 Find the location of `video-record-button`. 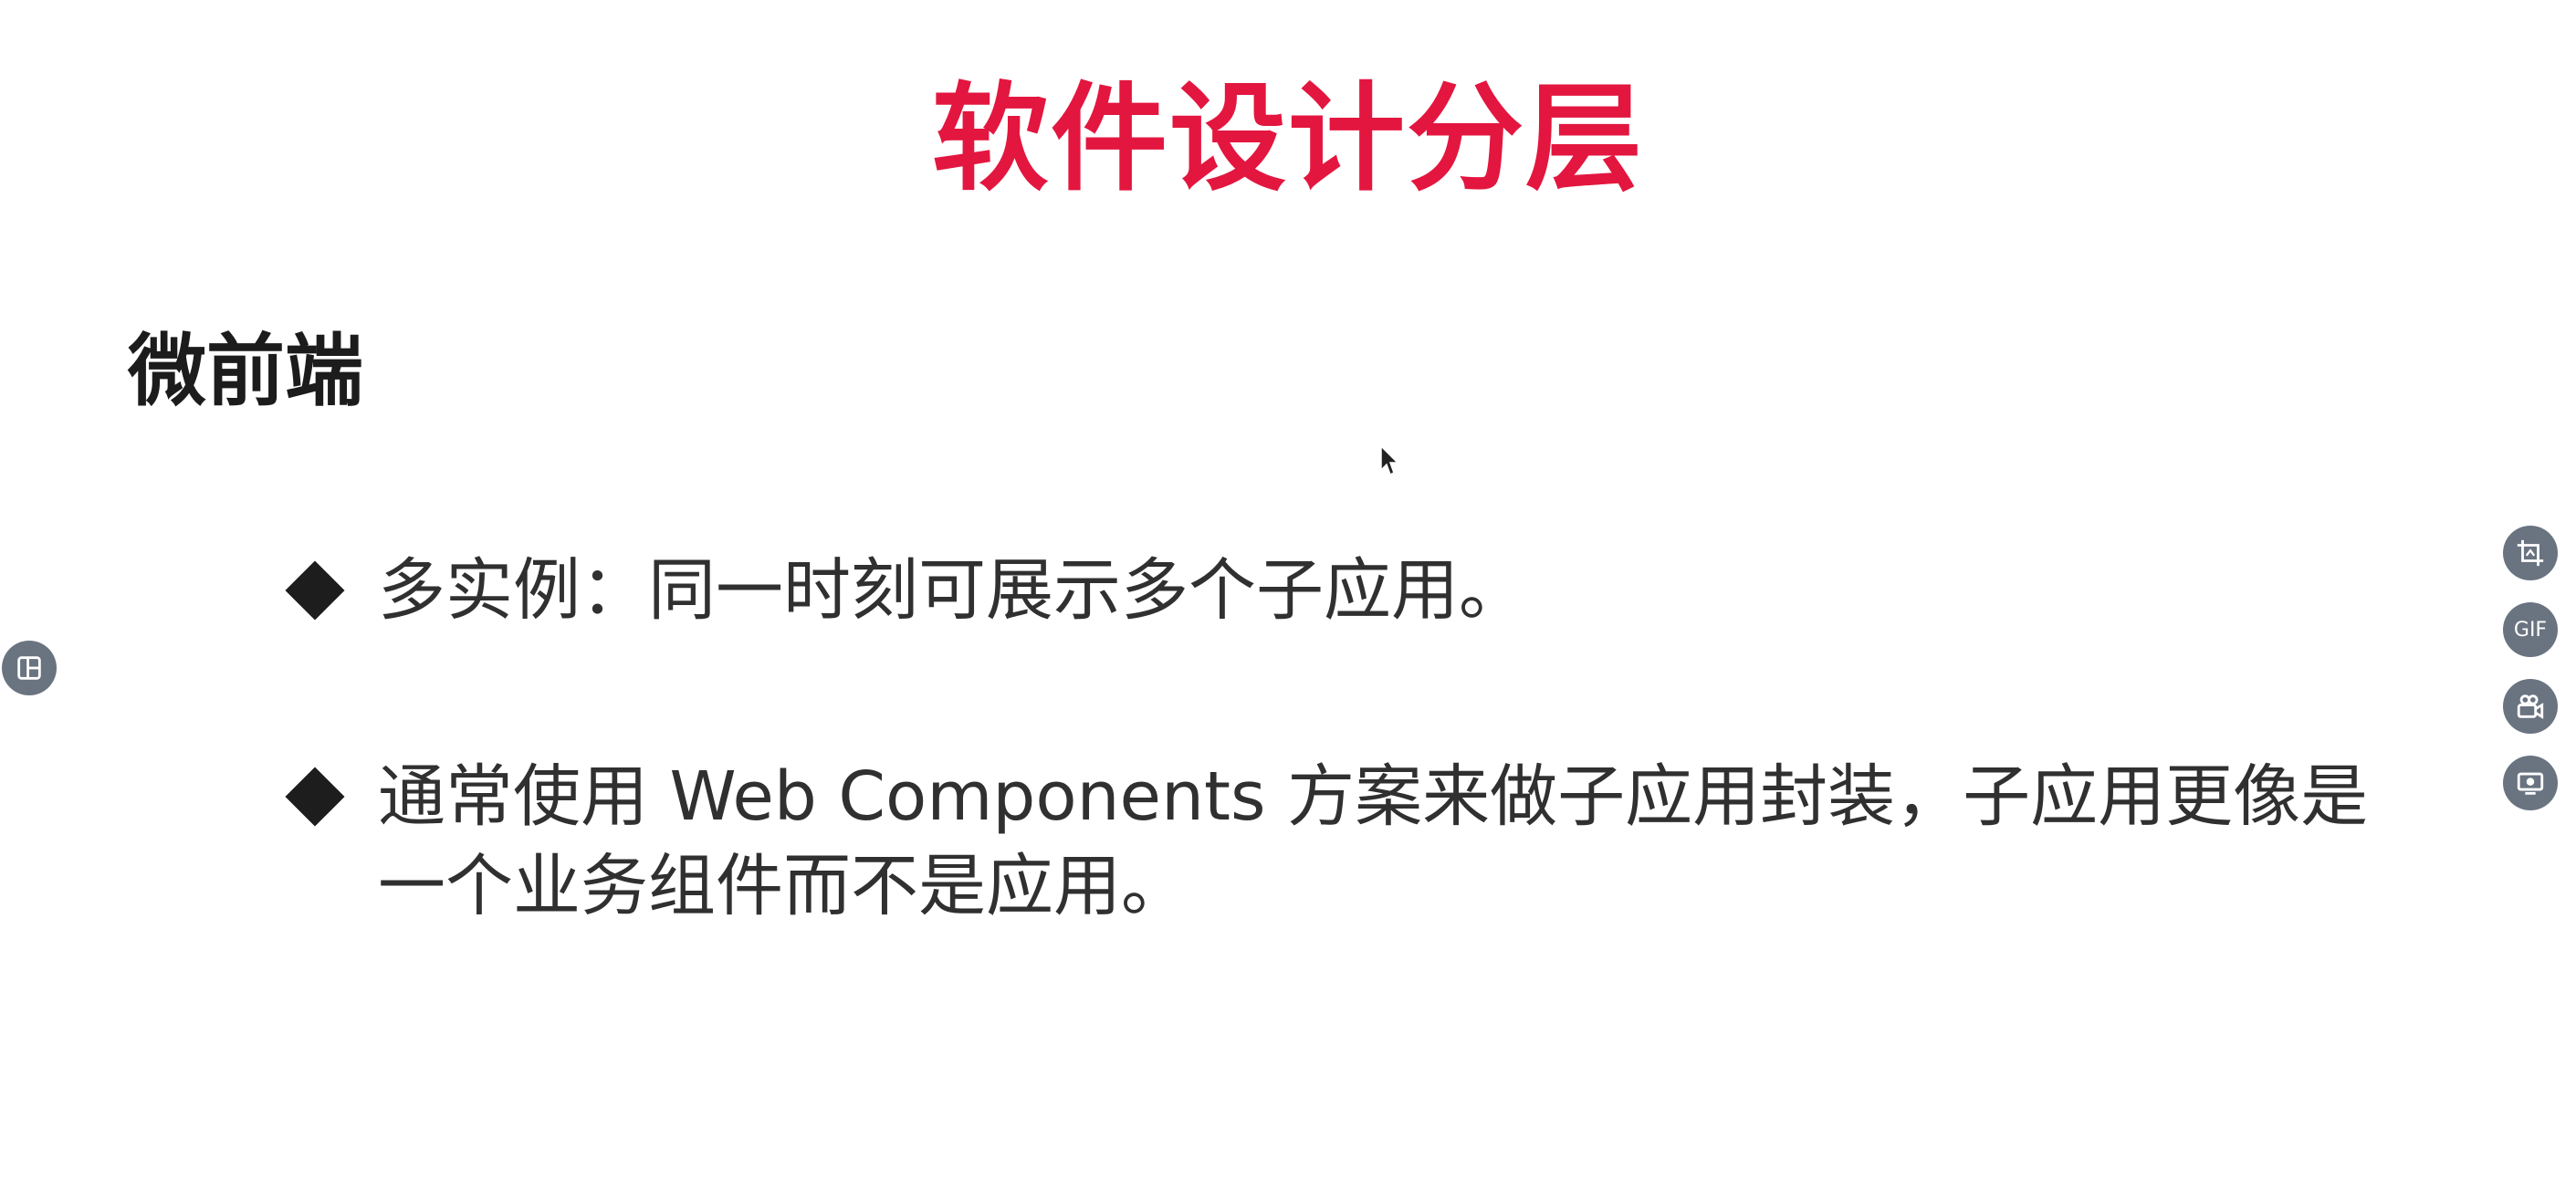

video-record-button is located at coordinates (2531, 707).